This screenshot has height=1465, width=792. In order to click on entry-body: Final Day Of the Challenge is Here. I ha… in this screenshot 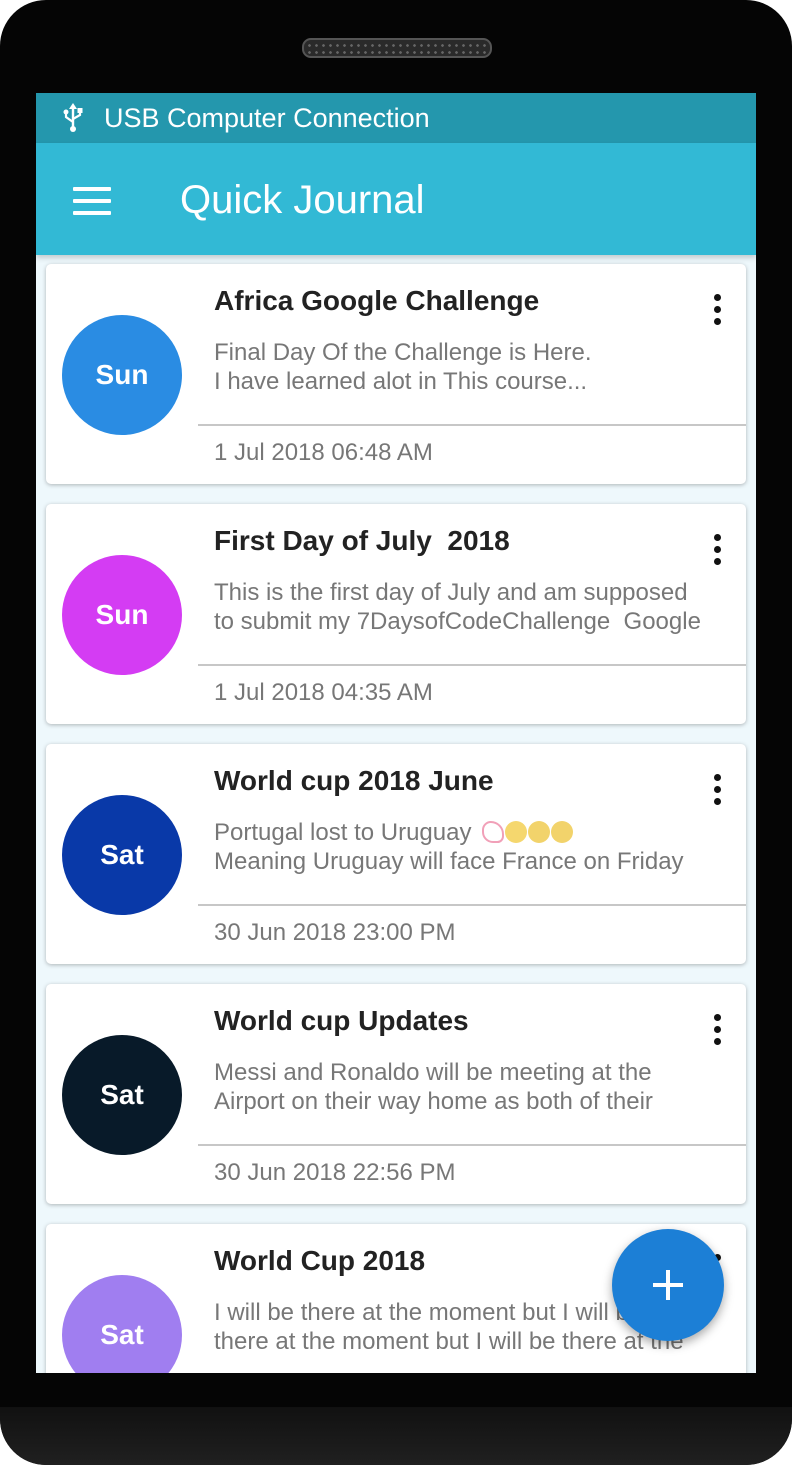, I will do `click(470, 367)`.